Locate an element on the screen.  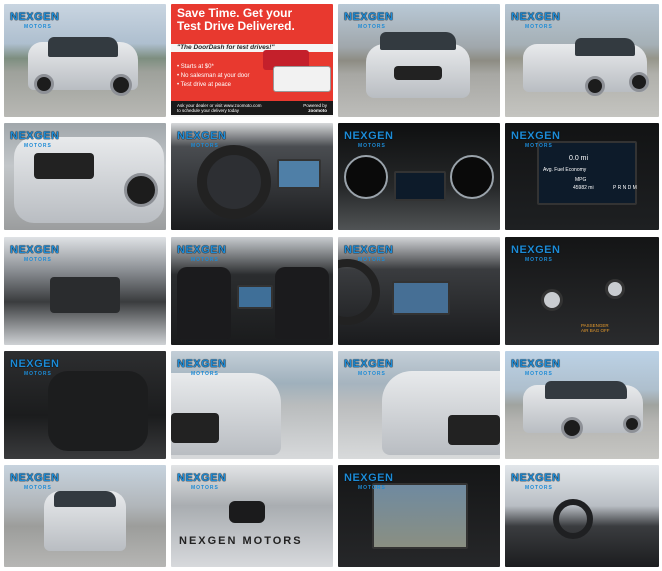
promo-headline: Save Time. Get your Test Drive Delivered. is located at coordinates (236, 19).